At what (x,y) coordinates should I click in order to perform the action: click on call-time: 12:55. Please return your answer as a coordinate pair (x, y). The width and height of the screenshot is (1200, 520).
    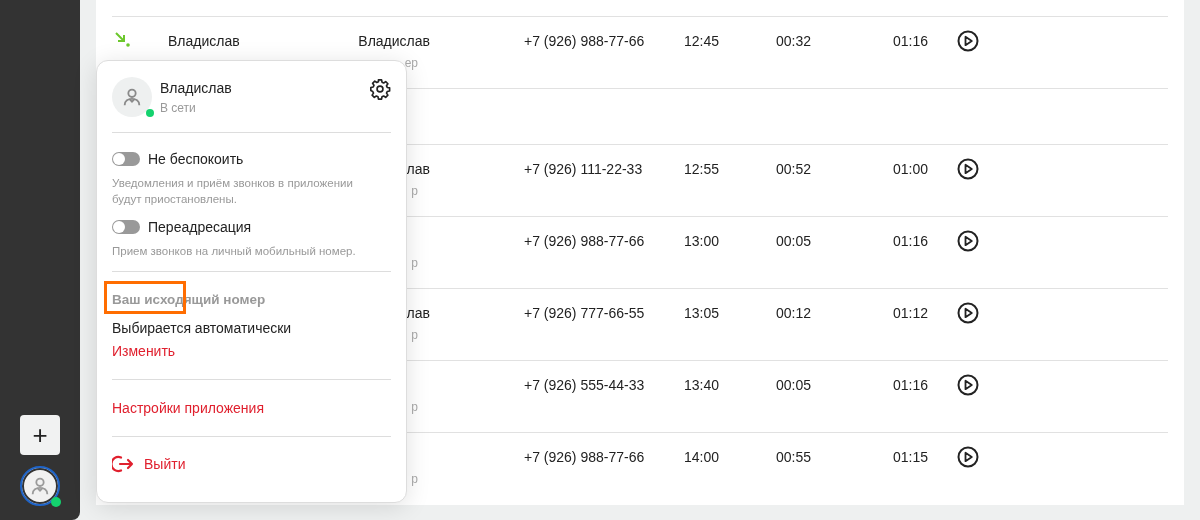
    Looking at the image, I should click on (702, 169).